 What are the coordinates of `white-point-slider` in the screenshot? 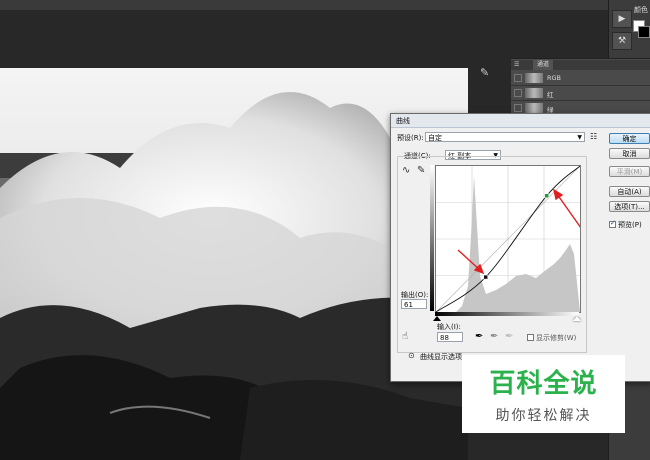 It's located at (577, 318).